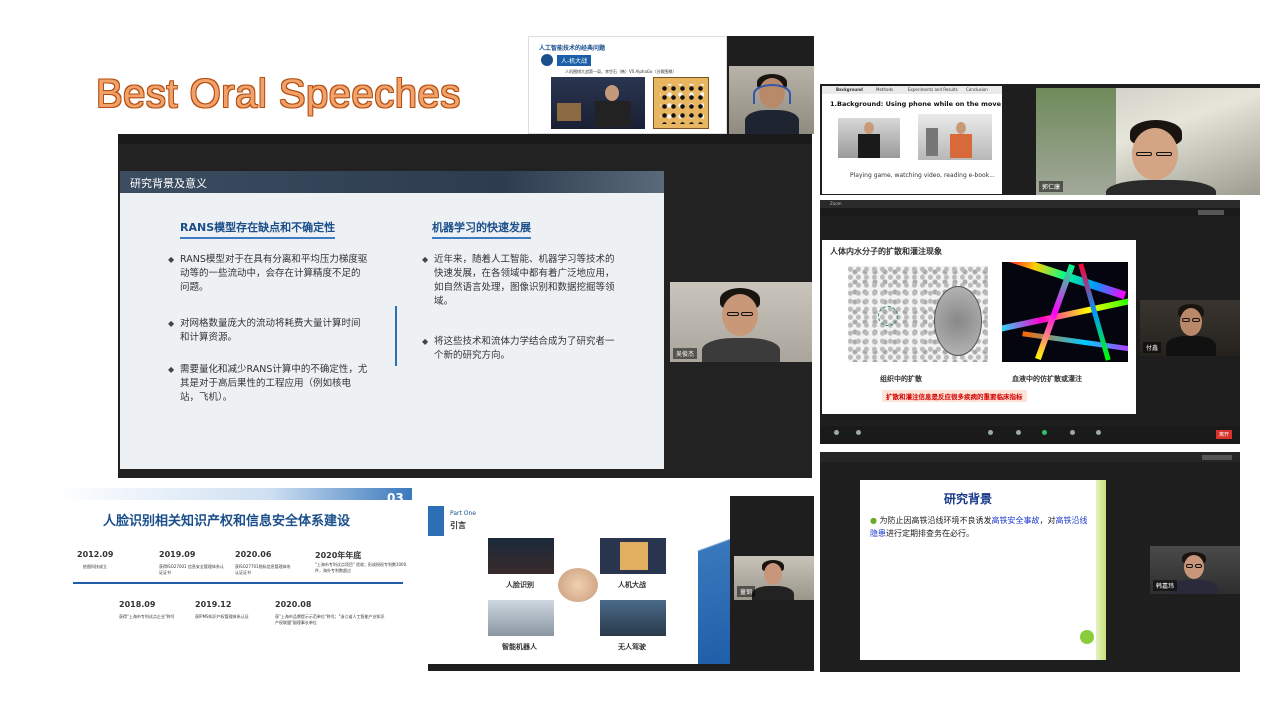 The width and height of the screenshot is (1280, 720). What do you see at coordinates (521, 556) in the screenshot?
I see `face-recognition-image` at bounding box center [521, 556].